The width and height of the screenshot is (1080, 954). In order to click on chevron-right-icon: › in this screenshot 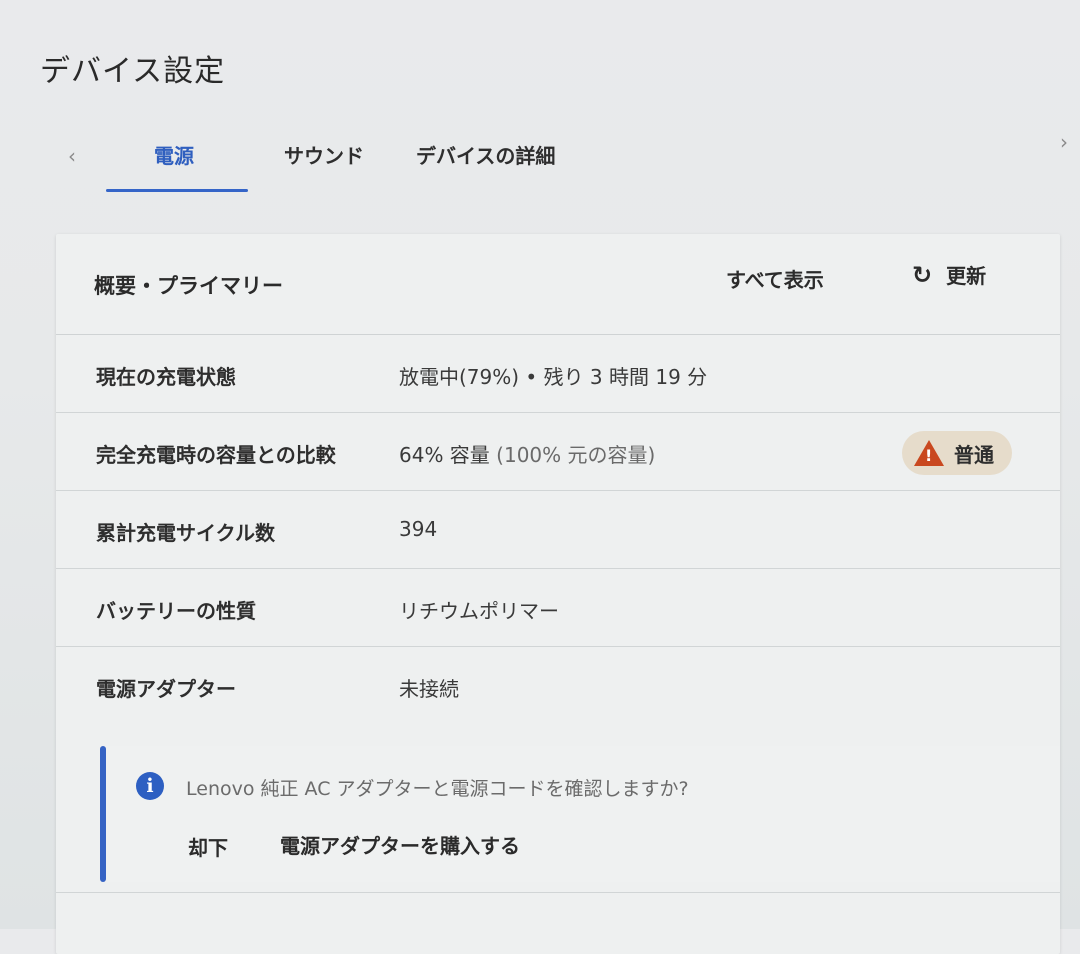, I will do `click(1064, 142)`.